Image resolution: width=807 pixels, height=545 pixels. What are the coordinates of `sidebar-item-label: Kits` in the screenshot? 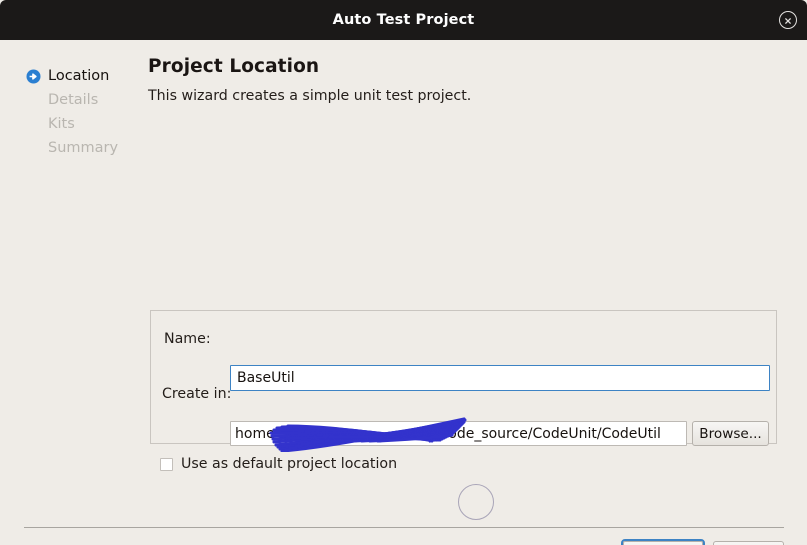 It's located at (61, 124).